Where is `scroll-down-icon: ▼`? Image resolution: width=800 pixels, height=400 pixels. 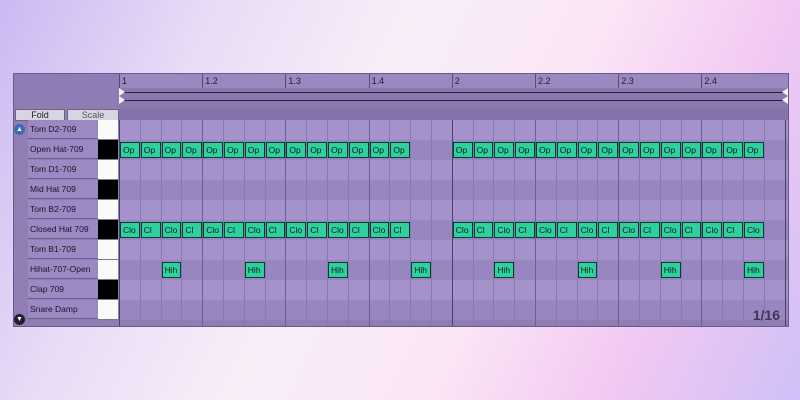
scroll-down-icon: ▼ is located at coordinates (19, 319).